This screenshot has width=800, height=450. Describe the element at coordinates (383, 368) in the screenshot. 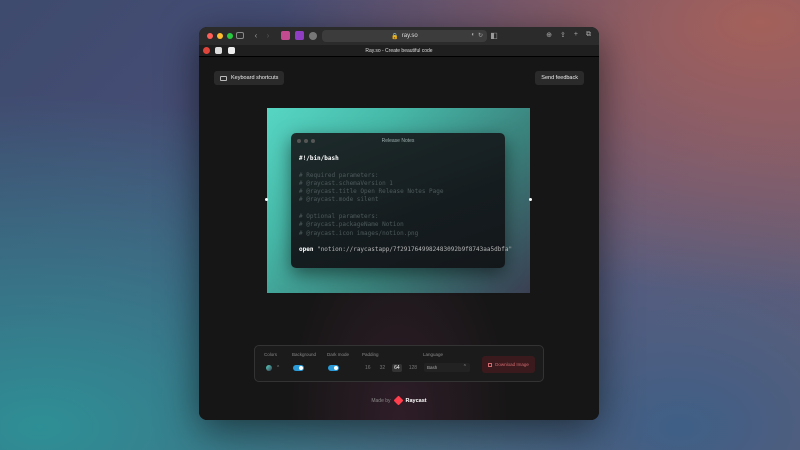

I see `padding-option: 32` at that location.